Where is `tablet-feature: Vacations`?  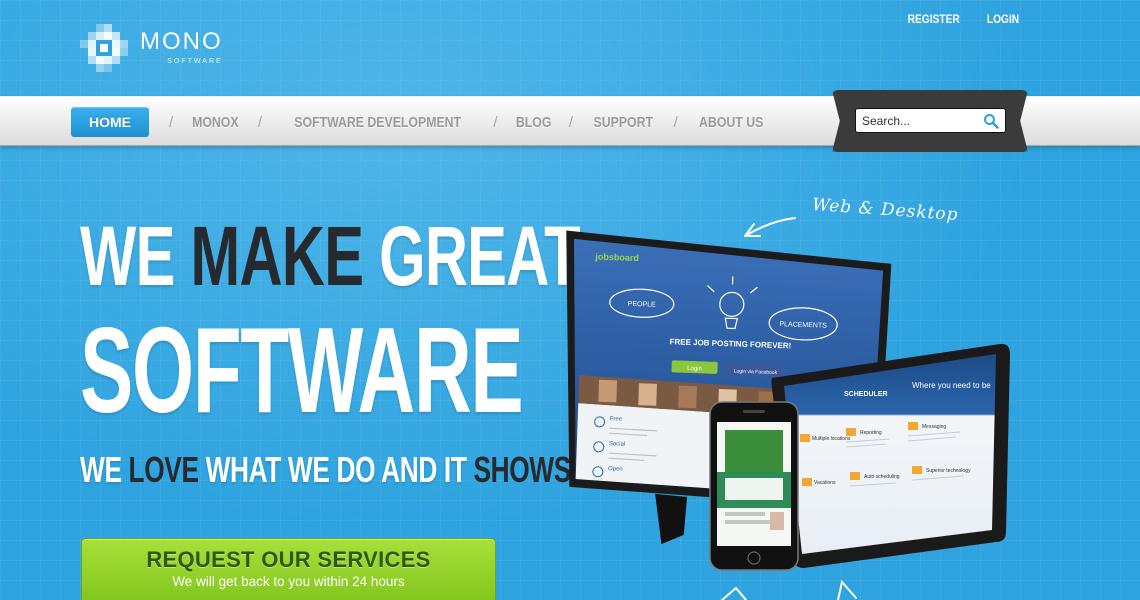
tablet-feature: Vacations is located at coordinates (825, 483).